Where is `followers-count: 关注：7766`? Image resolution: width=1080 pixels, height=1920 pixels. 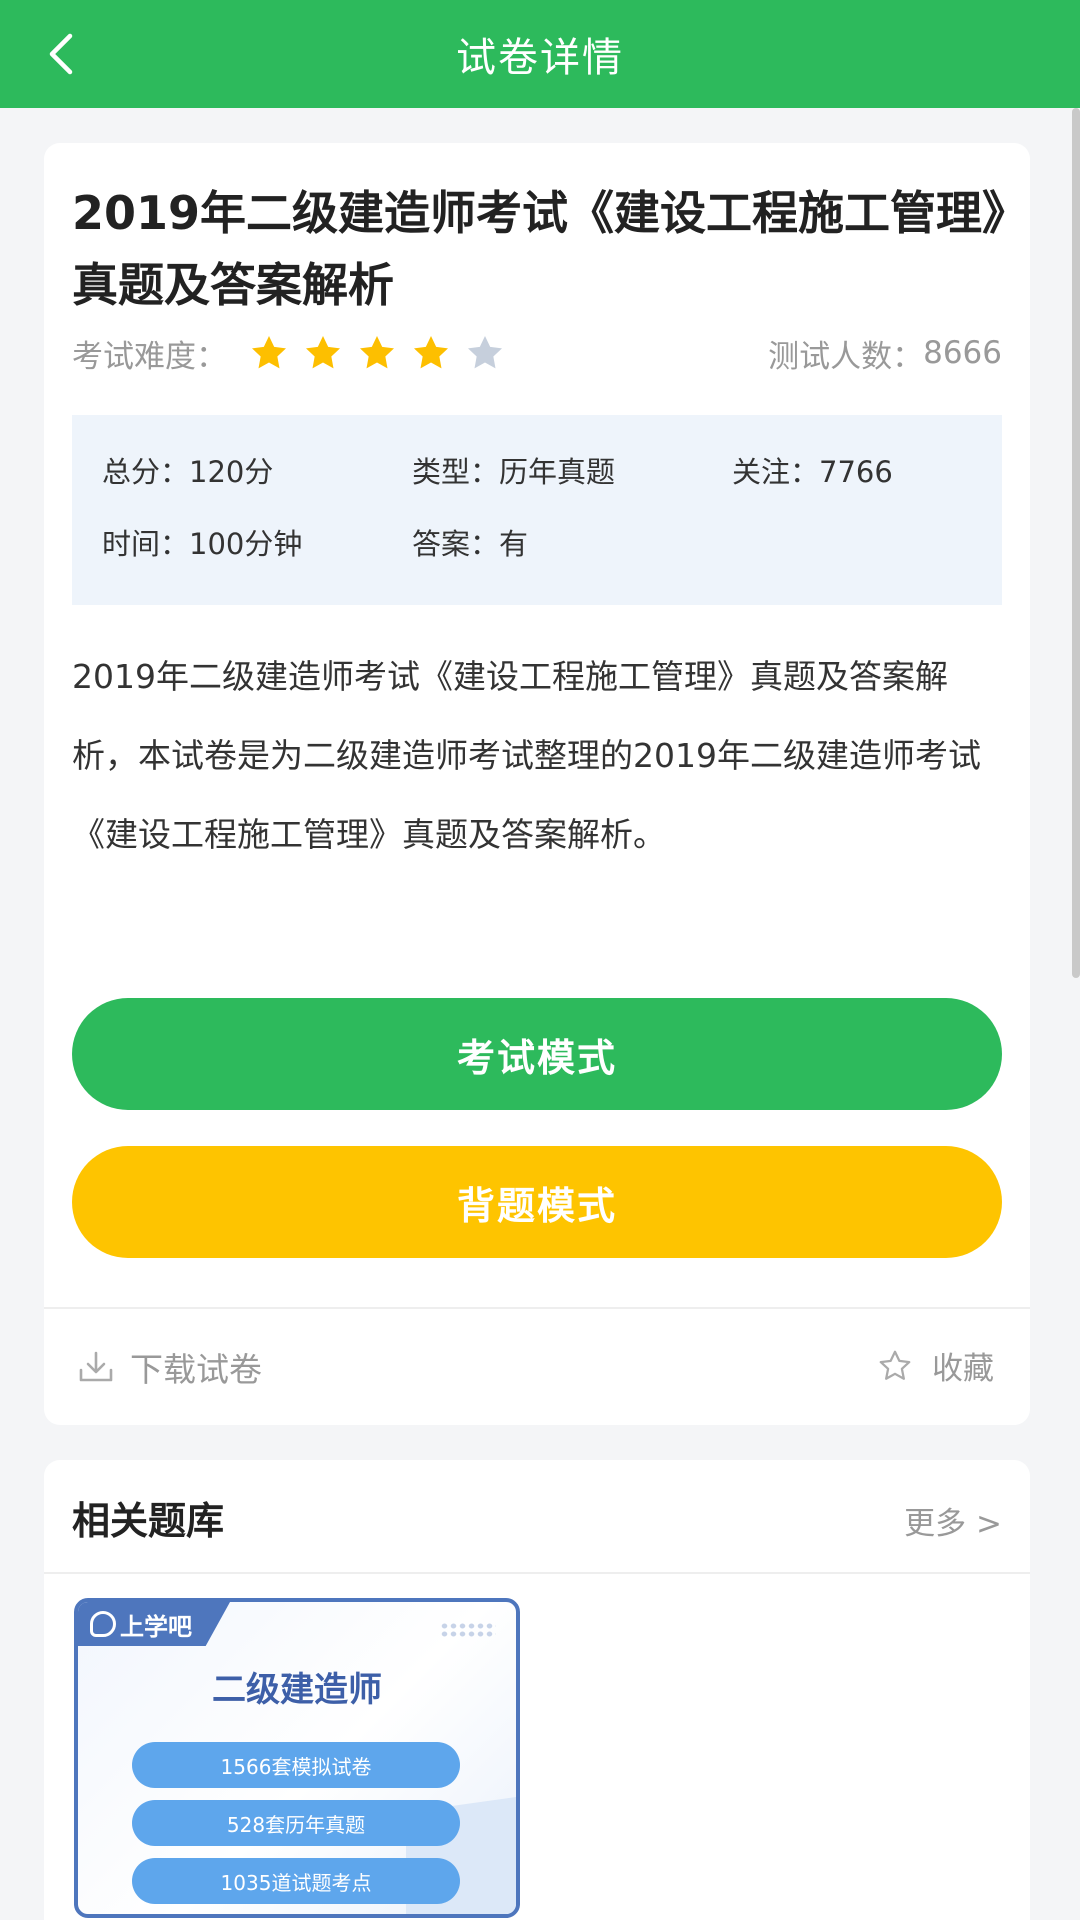
followers-count: 关注：7766 is located at coordinates (812, 472).